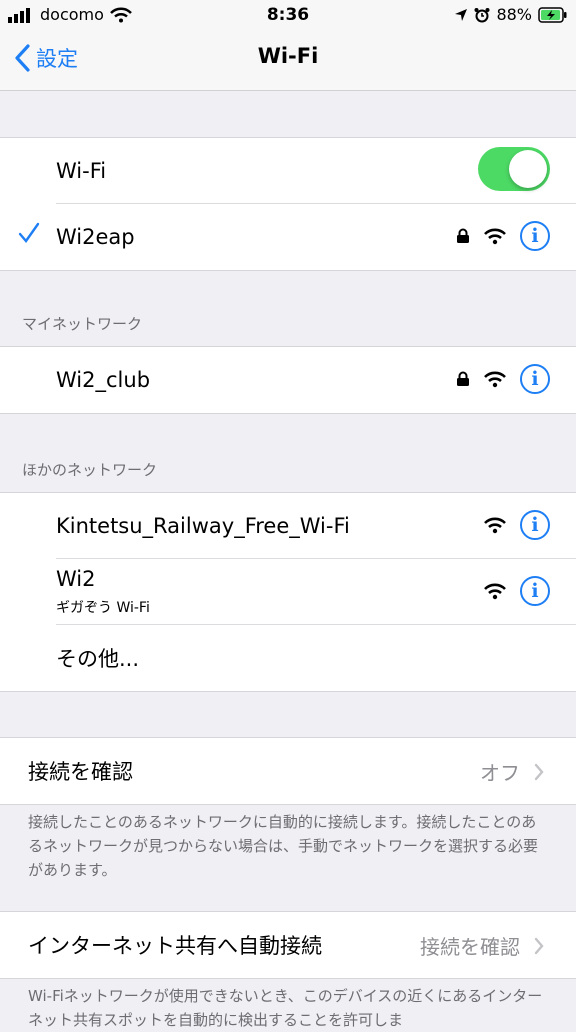 This screenshot has width=576, height=1032. What do you see at coordinates (80, 772) in the screenshot?
I see `ask-join-label: 接続を確認` at bounding box center [80, 772].